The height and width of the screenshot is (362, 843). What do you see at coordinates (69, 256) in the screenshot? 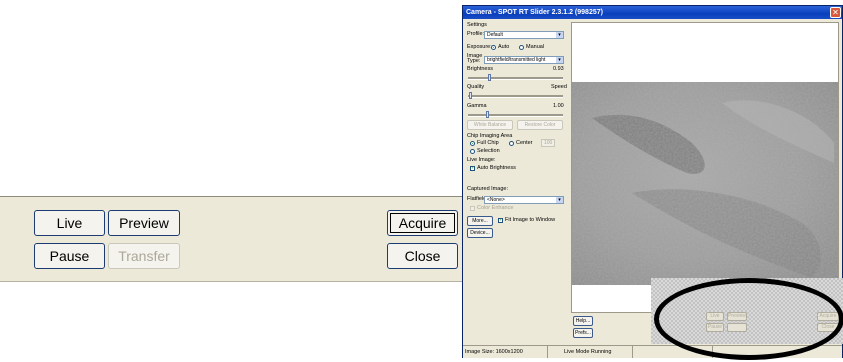
I see `pause-button: Pause` at bounding box center [69, 256].